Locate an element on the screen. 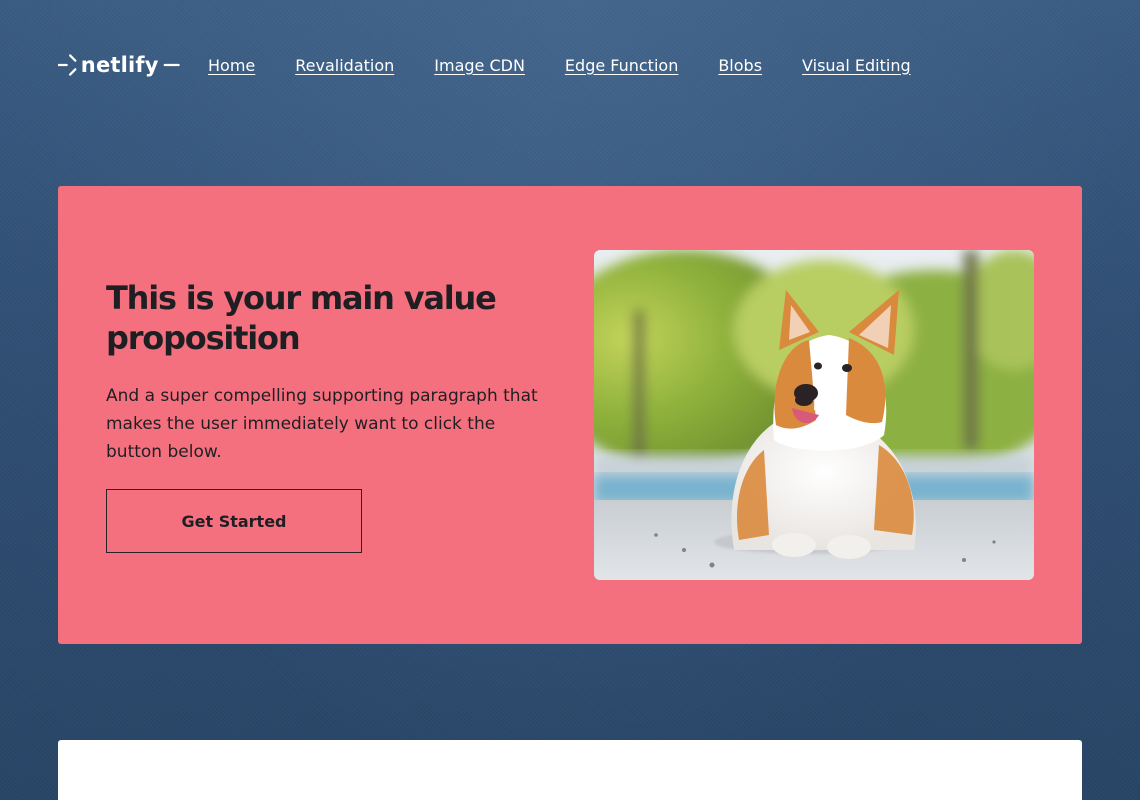 This screenshot has height=800, width=1140. nav-link-edge-function: Edge Function is located at coordinates (621, 65).